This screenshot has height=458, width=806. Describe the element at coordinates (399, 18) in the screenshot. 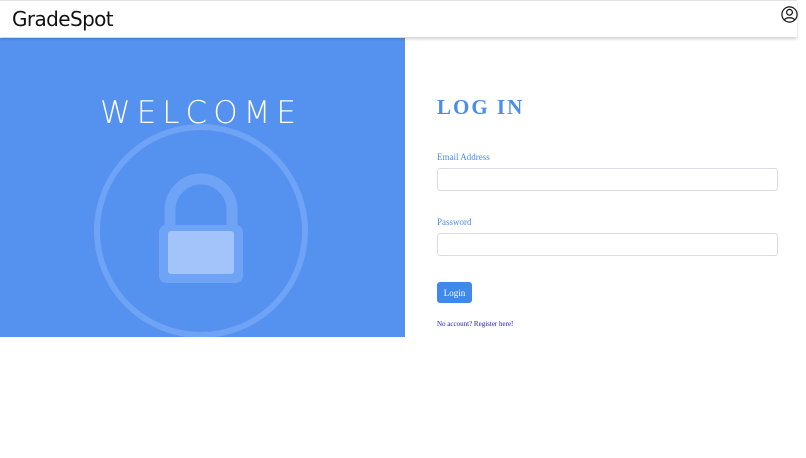

I see `navbar: GradeSpot` at that location.